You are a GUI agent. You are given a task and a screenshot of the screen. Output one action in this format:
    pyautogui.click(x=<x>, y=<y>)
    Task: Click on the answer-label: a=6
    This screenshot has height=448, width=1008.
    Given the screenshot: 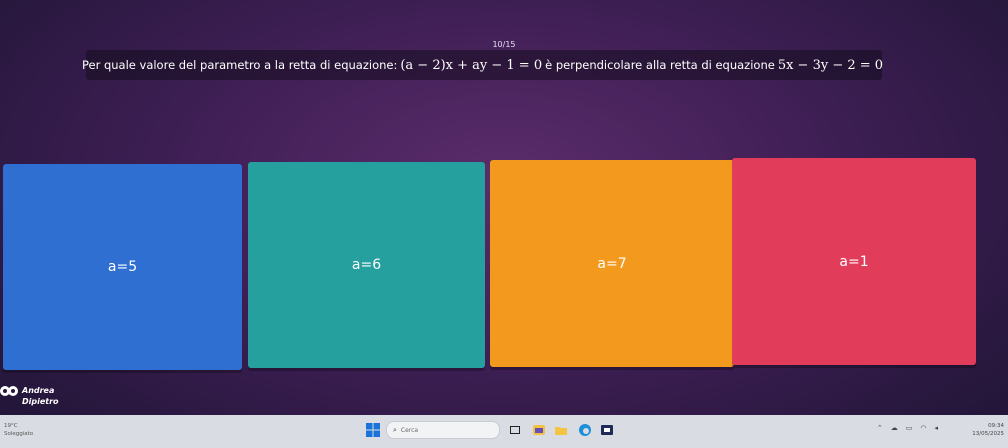 What is the action you would take?
    pyautogui.click(x=366, y=265)
    